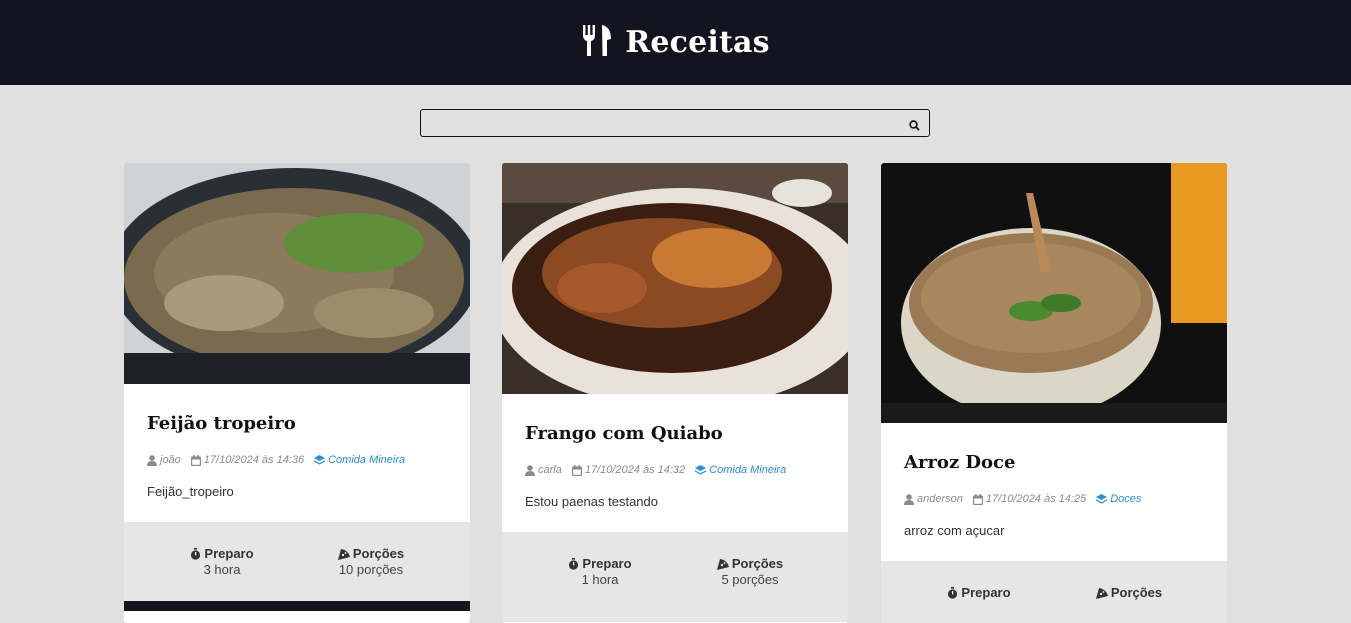 The image size is (1351, 623). I want to click on recipe-title: Frango com Quiabo, so click(624, 433).